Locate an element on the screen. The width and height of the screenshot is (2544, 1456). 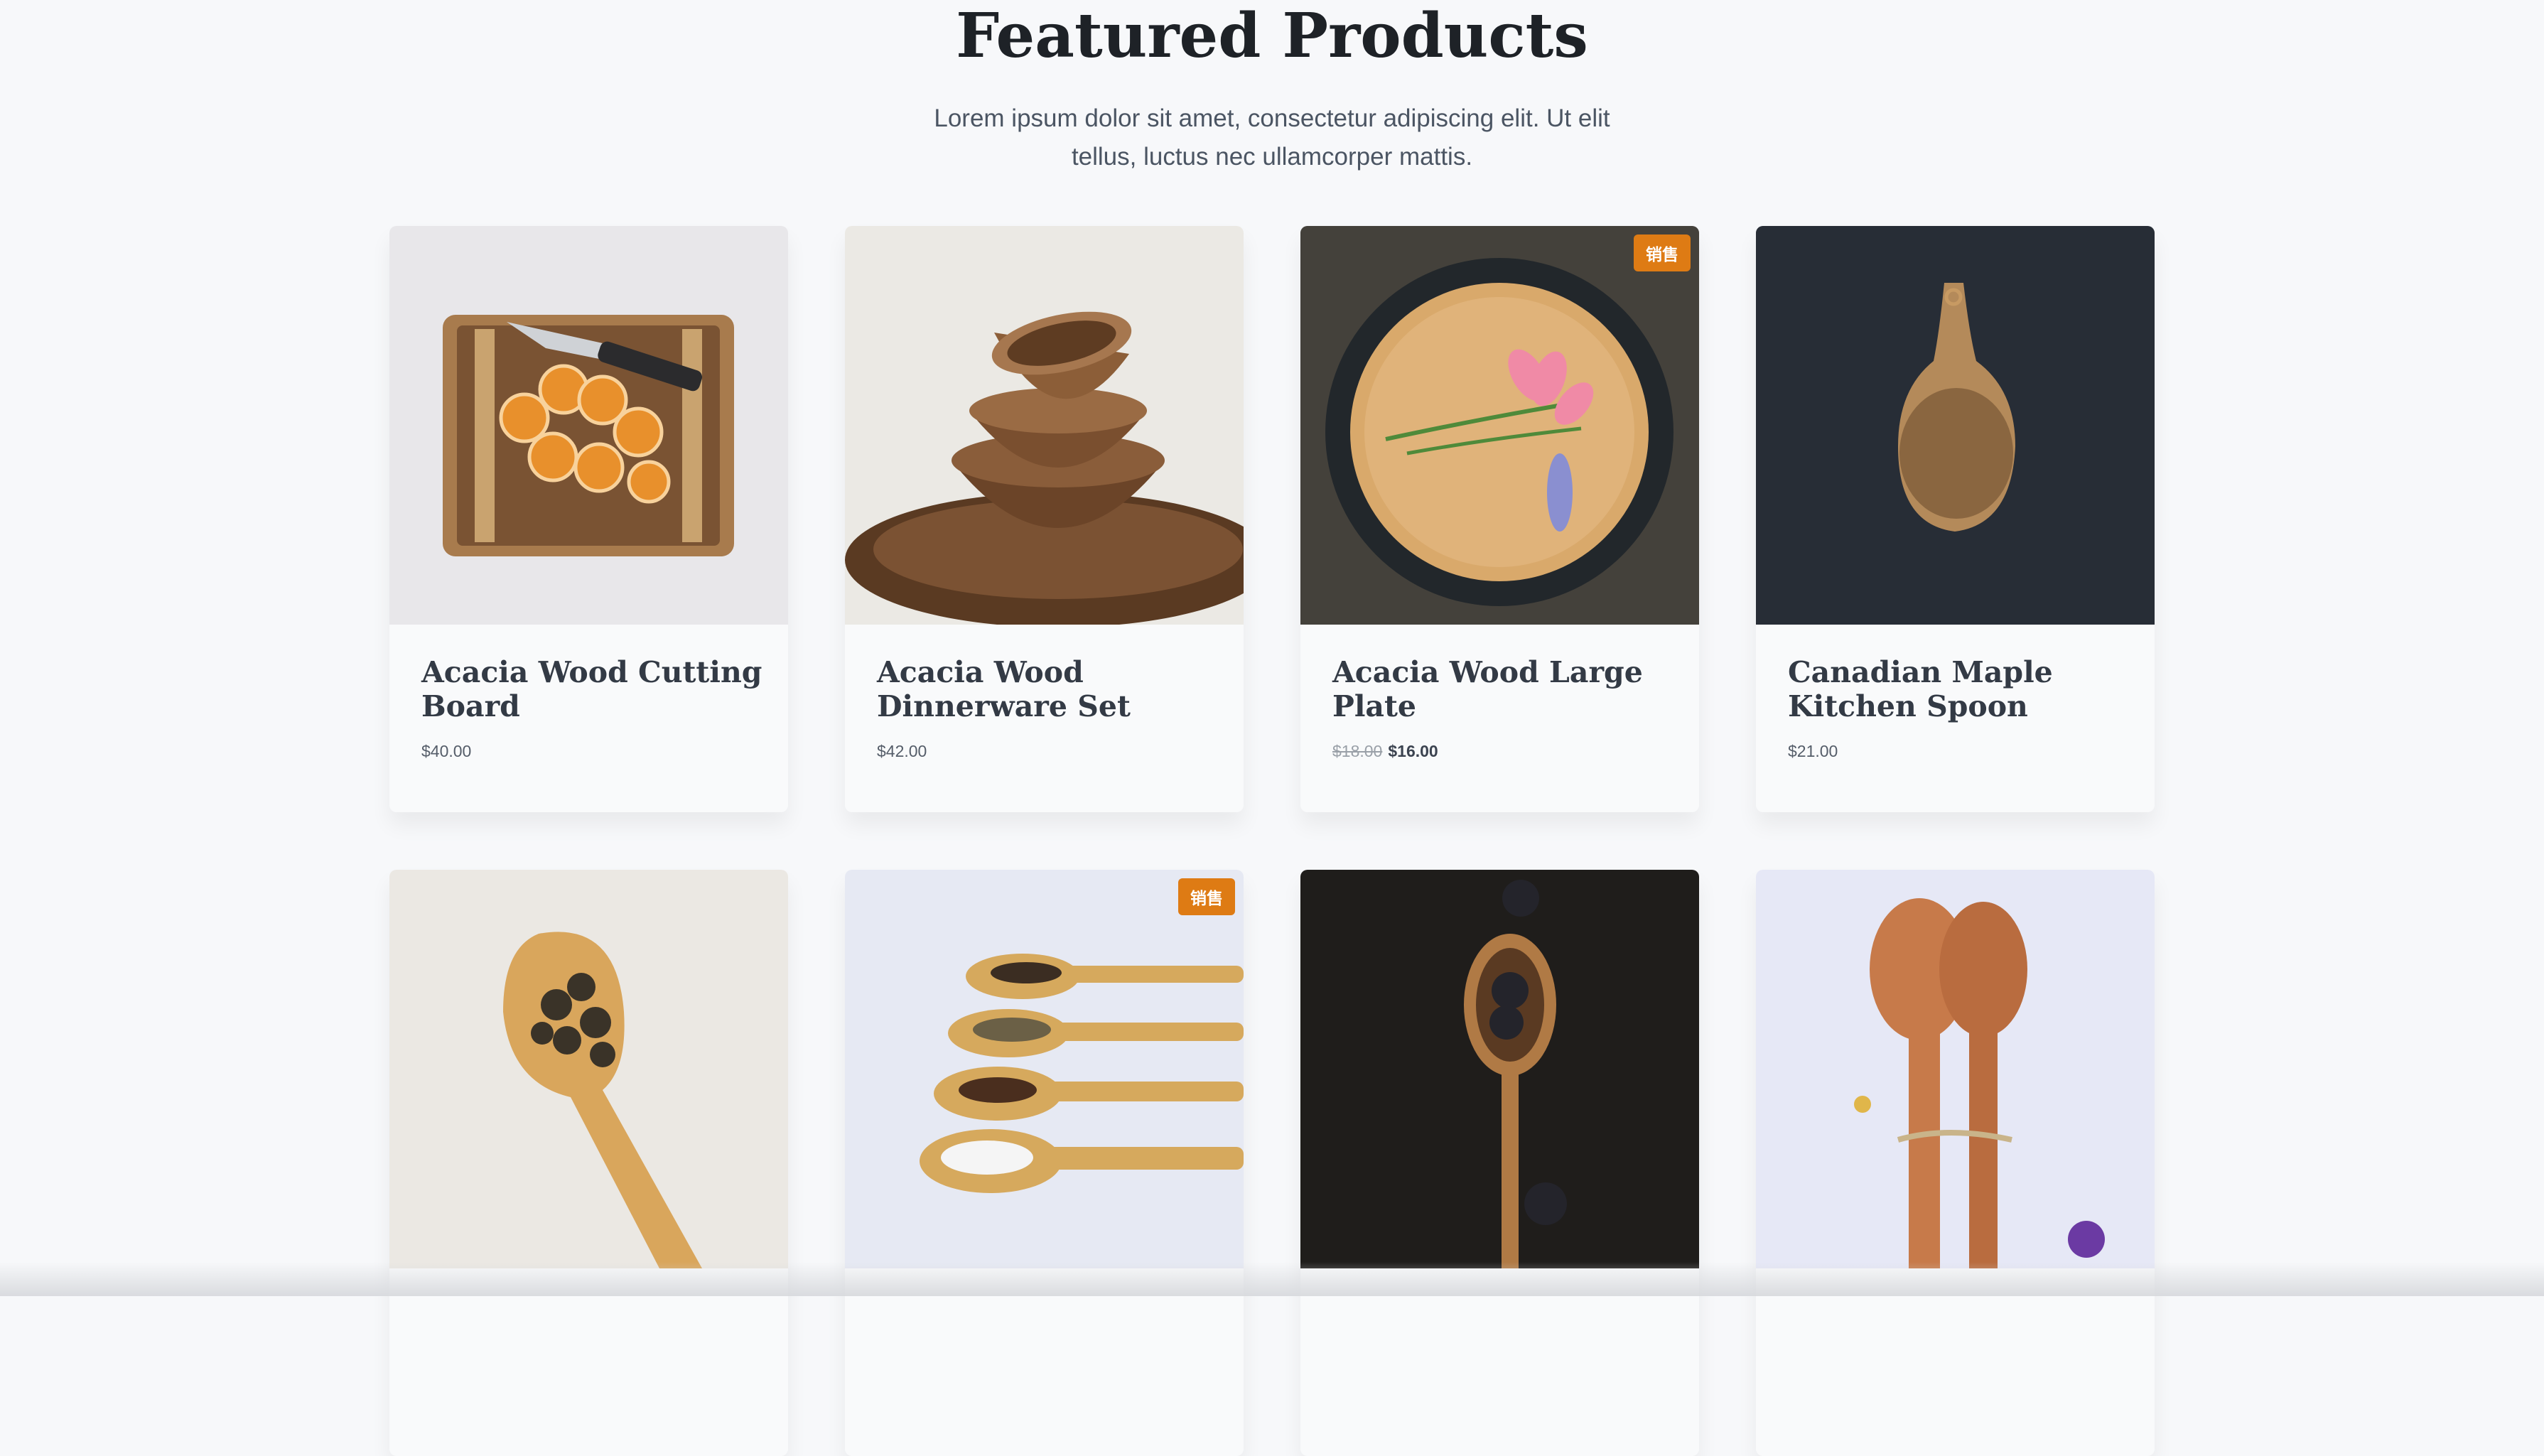
product-title: Acacia Wood Cutting Board is located at coordinates (591, 689).